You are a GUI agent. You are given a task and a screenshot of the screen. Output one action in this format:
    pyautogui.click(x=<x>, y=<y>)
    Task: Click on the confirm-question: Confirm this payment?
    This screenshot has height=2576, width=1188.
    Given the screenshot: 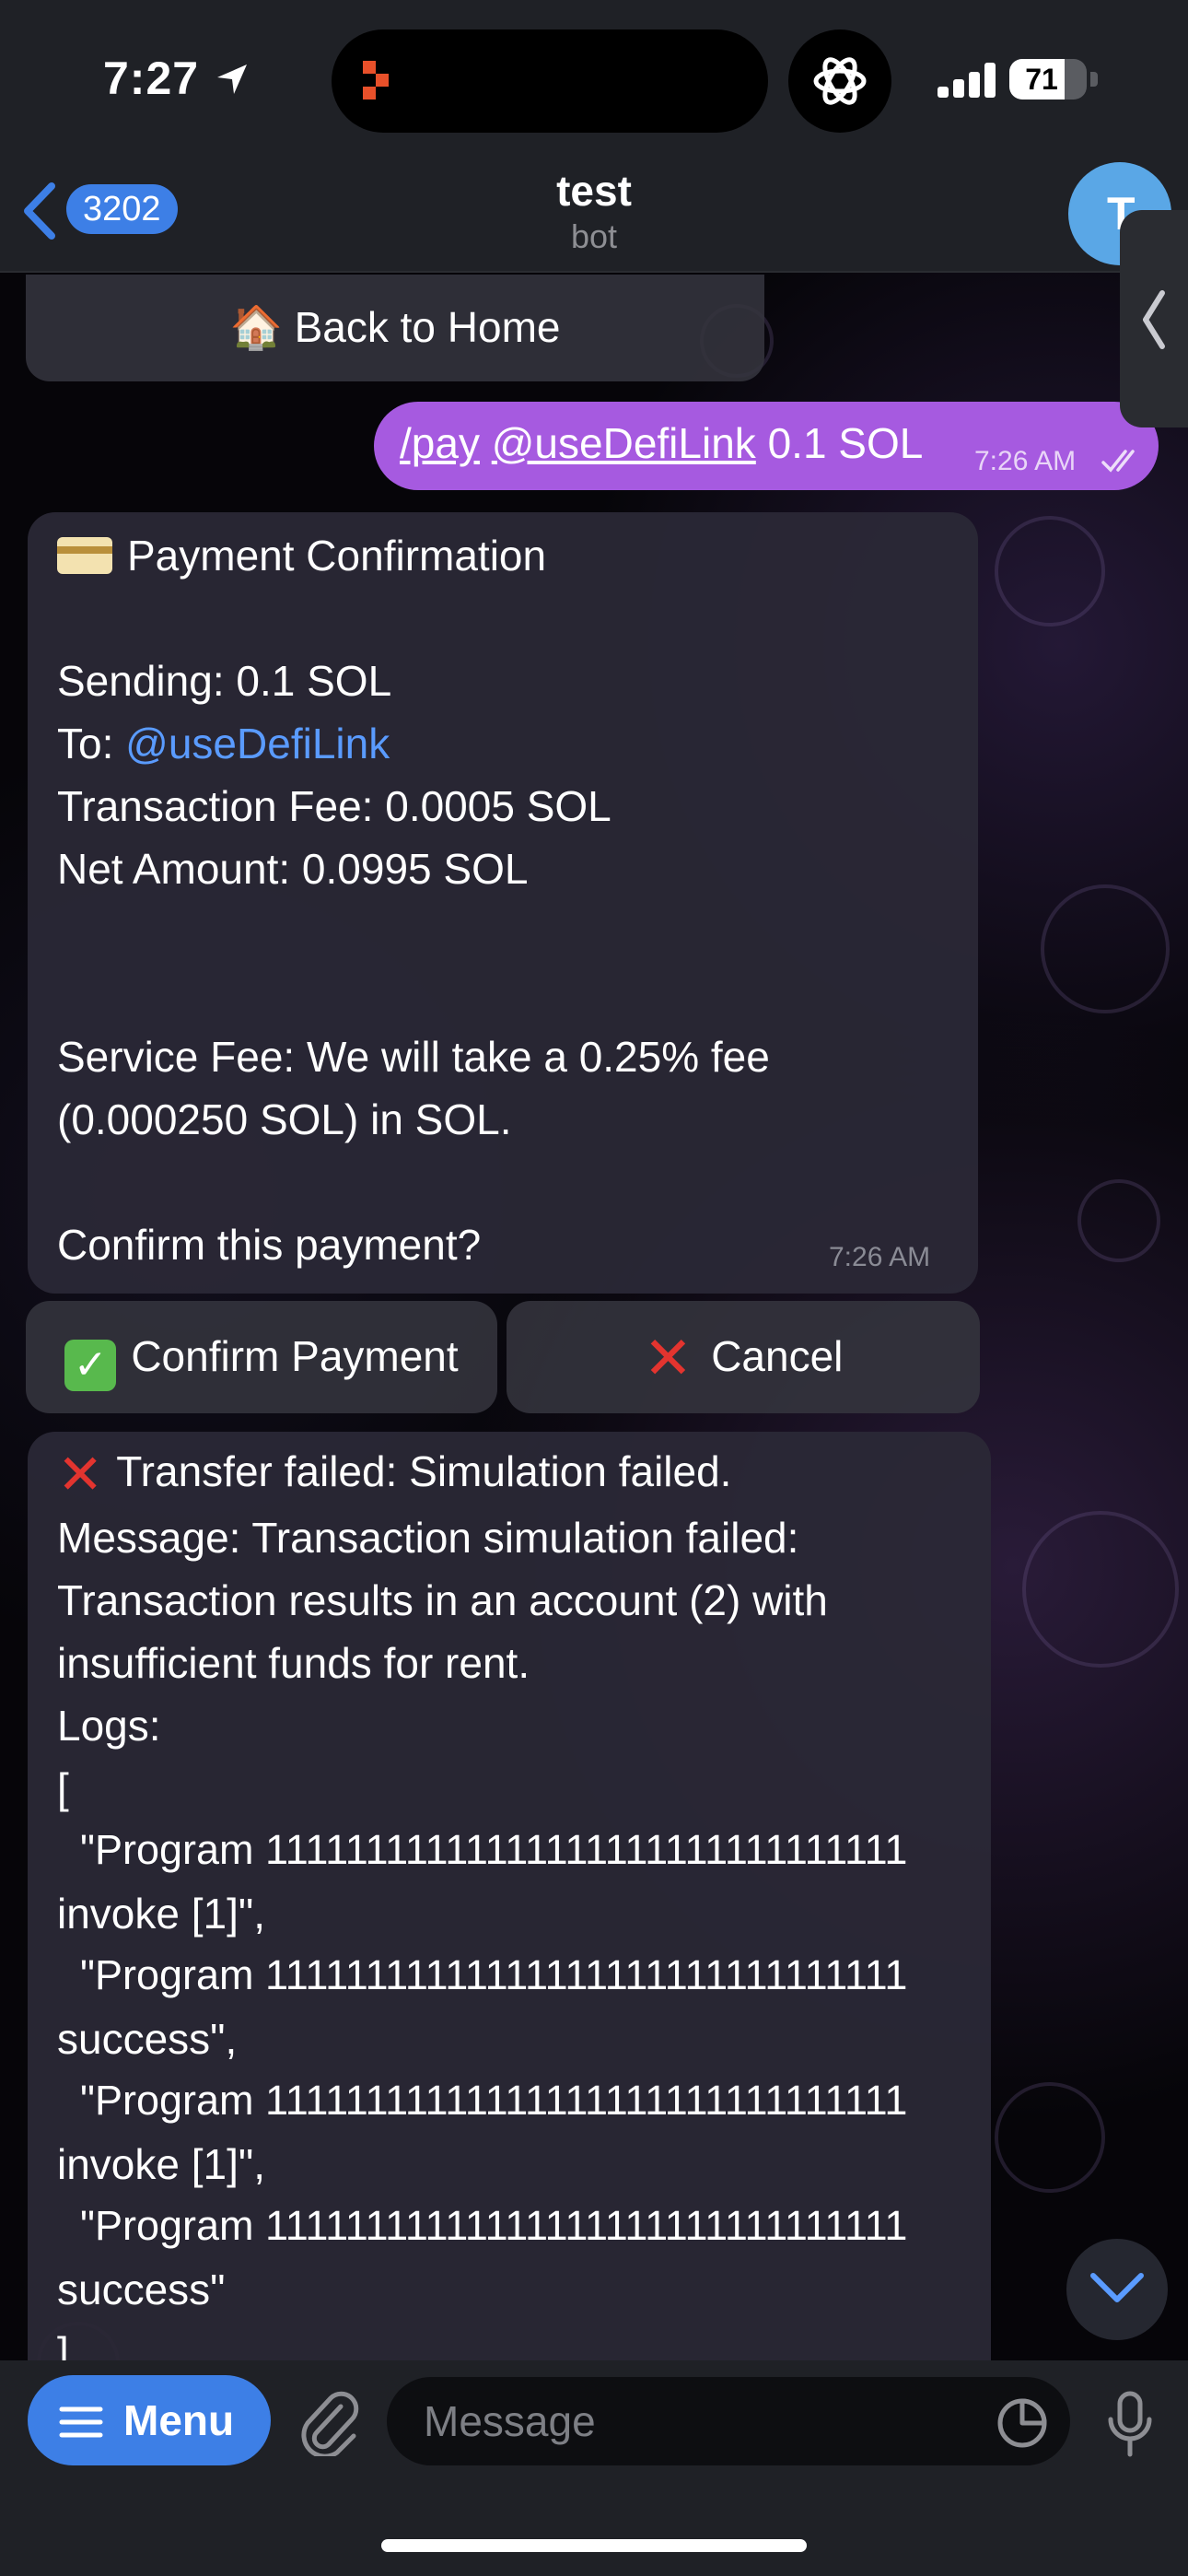 What is the action you would take?
    pyautogui.click(x=269, y=1245)
    